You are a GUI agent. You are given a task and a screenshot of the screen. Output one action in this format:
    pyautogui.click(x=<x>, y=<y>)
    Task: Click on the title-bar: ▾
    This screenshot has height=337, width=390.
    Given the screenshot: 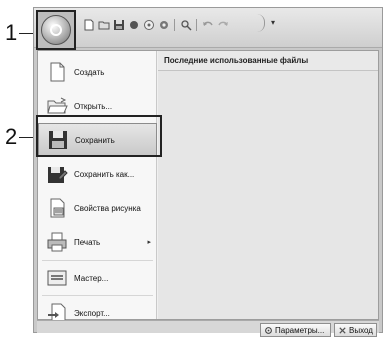 What is the action you would take?
    pyautogui.click(x=208, y=29)
    